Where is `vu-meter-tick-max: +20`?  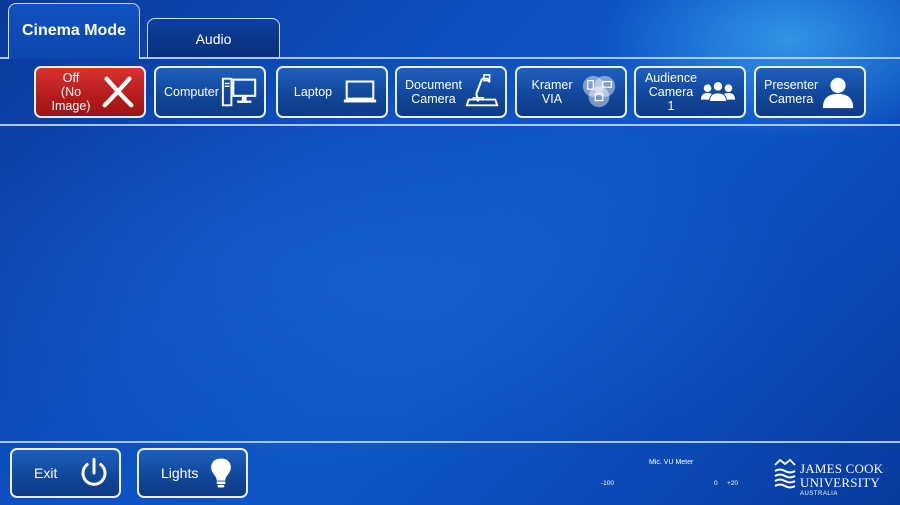 vu-meter-tick-max: +20 is located at coordinates (733, 483).